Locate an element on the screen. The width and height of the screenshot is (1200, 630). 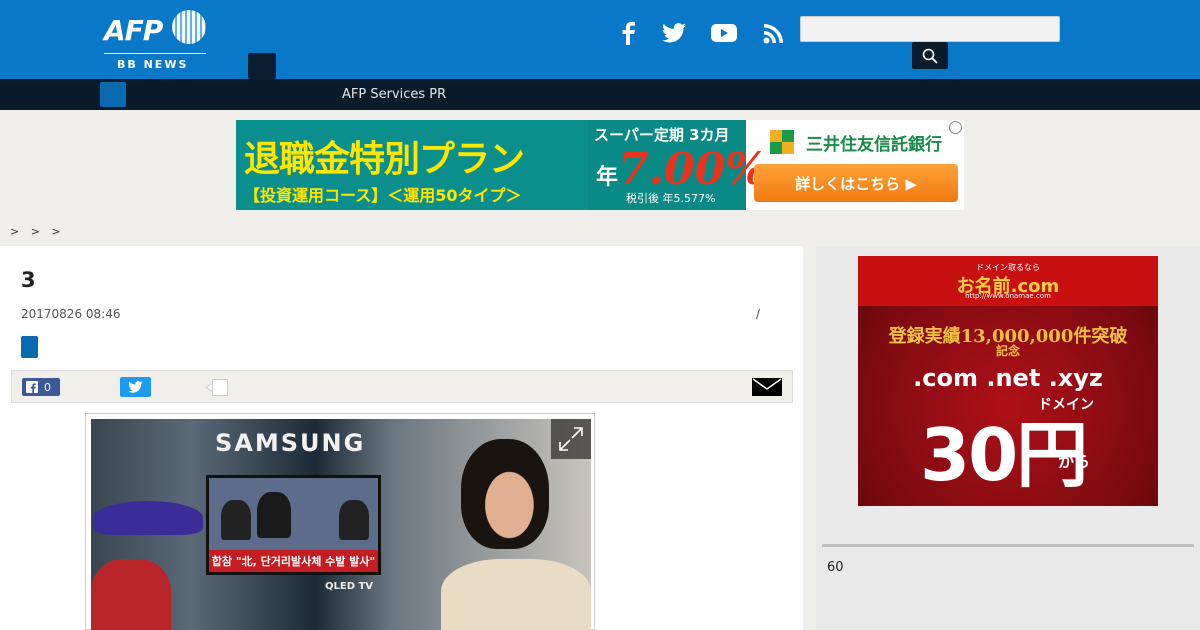
main-nav: AFP Services PR is located at coordinates (600, 94).